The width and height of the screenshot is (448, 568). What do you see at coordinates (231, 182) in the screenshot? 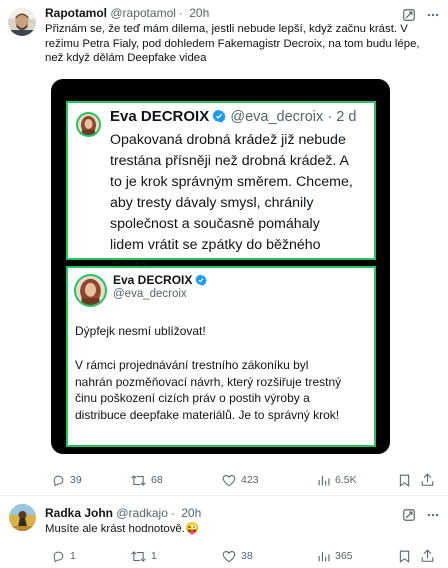
I see `embedded-text-line: to je krok správným směrem. Chceme,` at bounding box center [231, 182].